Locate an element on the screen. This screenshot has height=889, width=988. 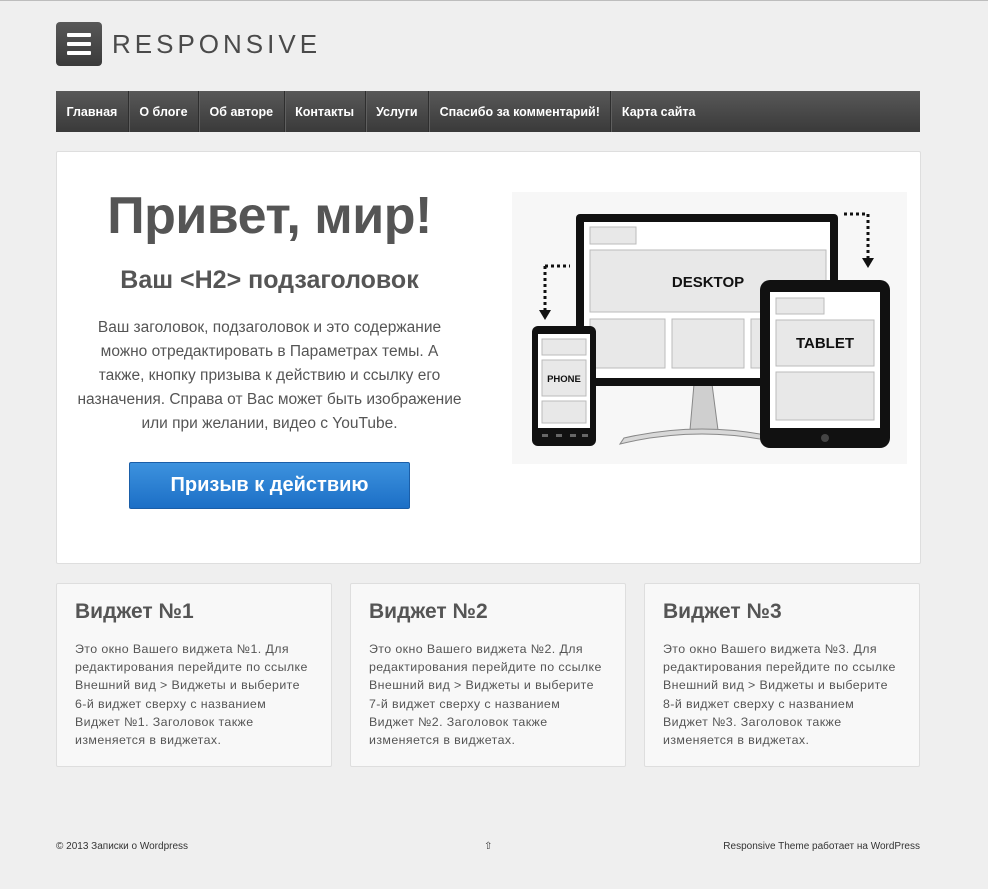
site-logo: RESPONSIVE is located at coordinates (188, 44).